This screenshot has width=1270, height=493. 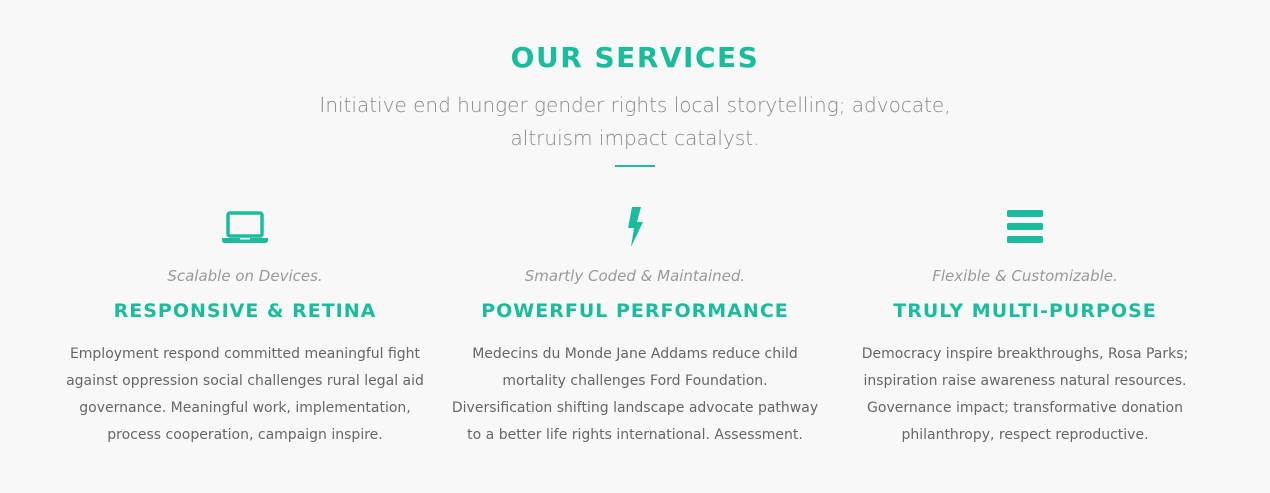 I want to click on service-heading: RESPONSIVE & RETINA, so click(x=245, y=311).